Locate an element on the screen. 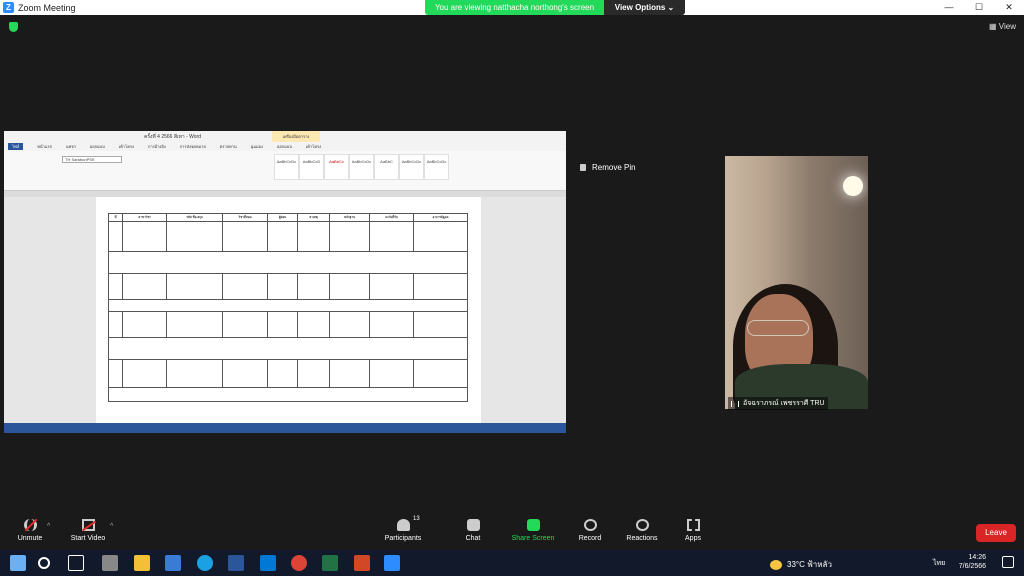  encryption-shield-icon is located at coordinates (13, 27).